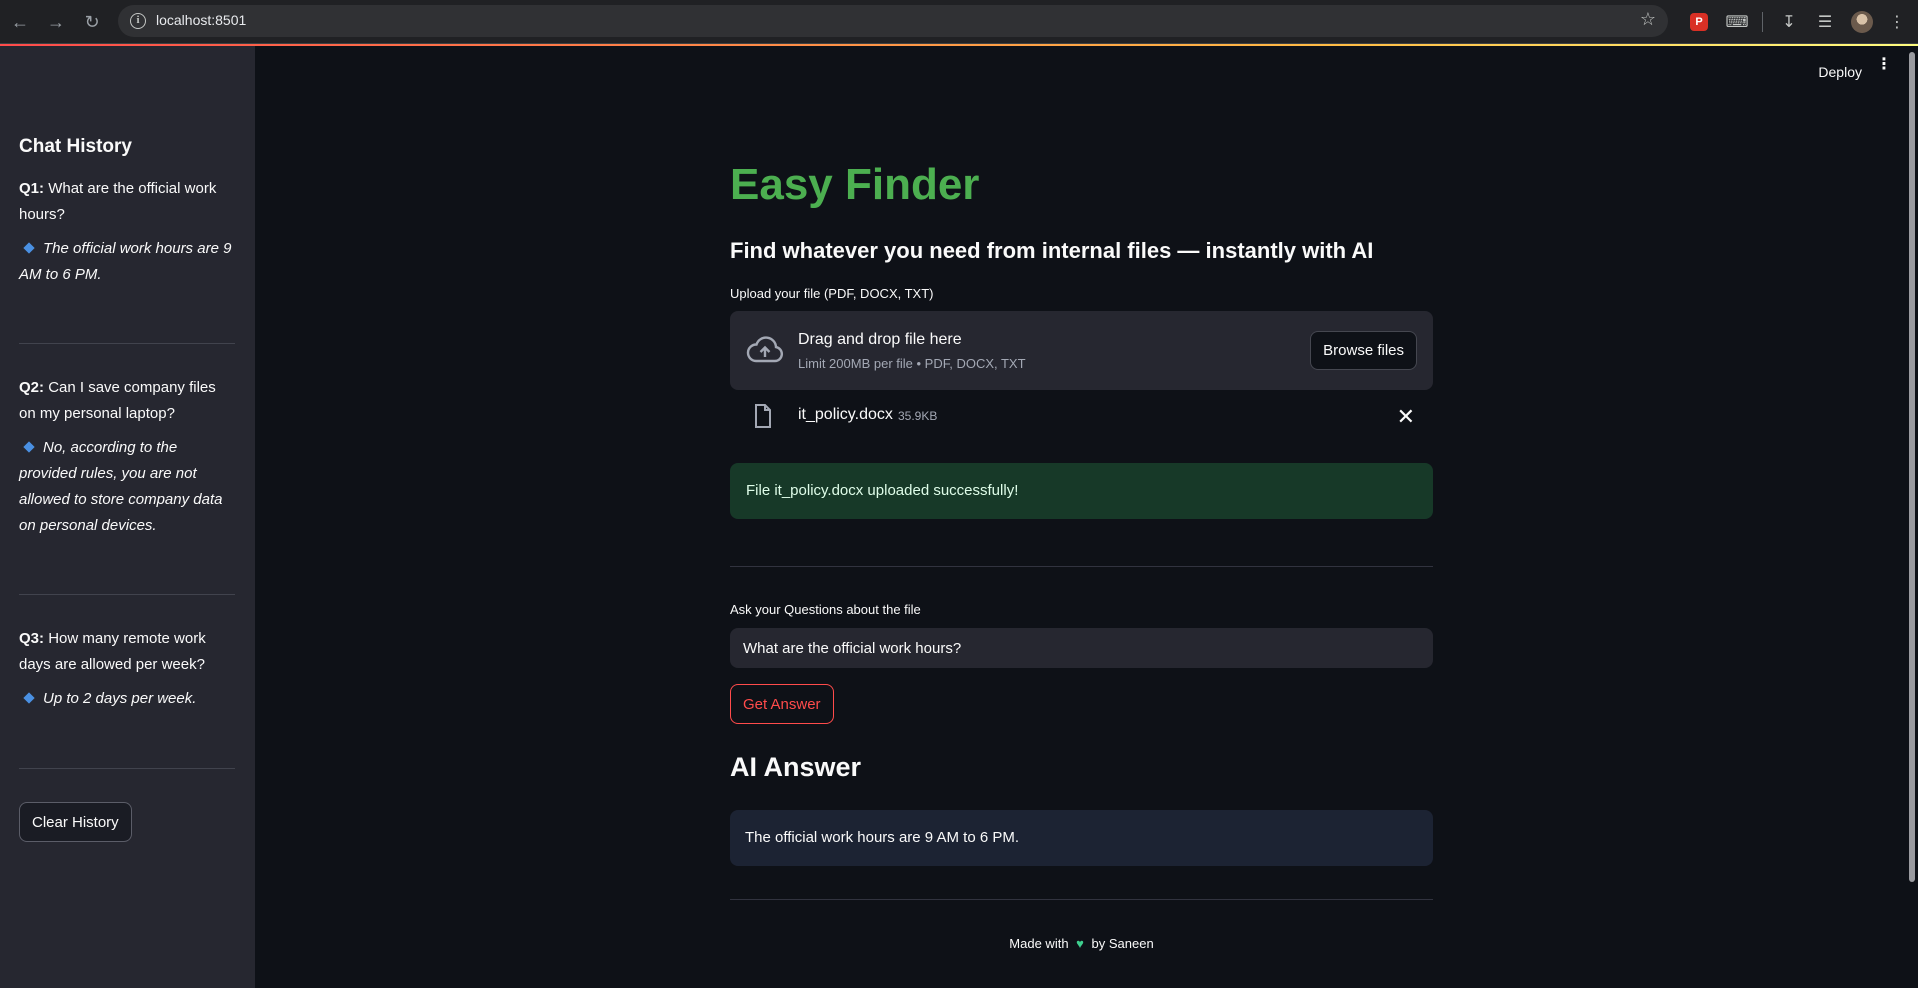 This screenshot has width=1918, height=988. I want to click on question-text: What are the official work hours?, so click(118, 201).